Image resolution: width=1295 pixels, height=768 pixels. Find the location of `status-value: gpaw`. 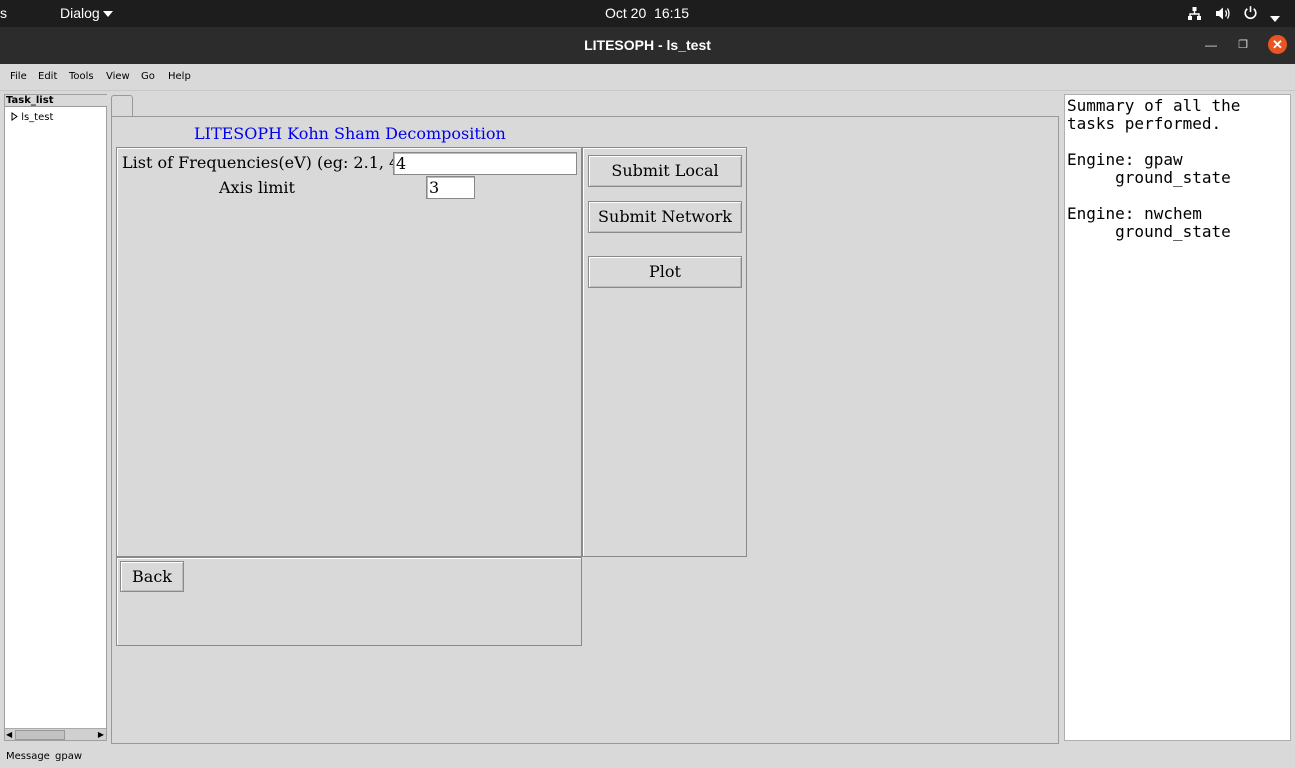

status-value: gpaw is located at coordinates (69, 756).